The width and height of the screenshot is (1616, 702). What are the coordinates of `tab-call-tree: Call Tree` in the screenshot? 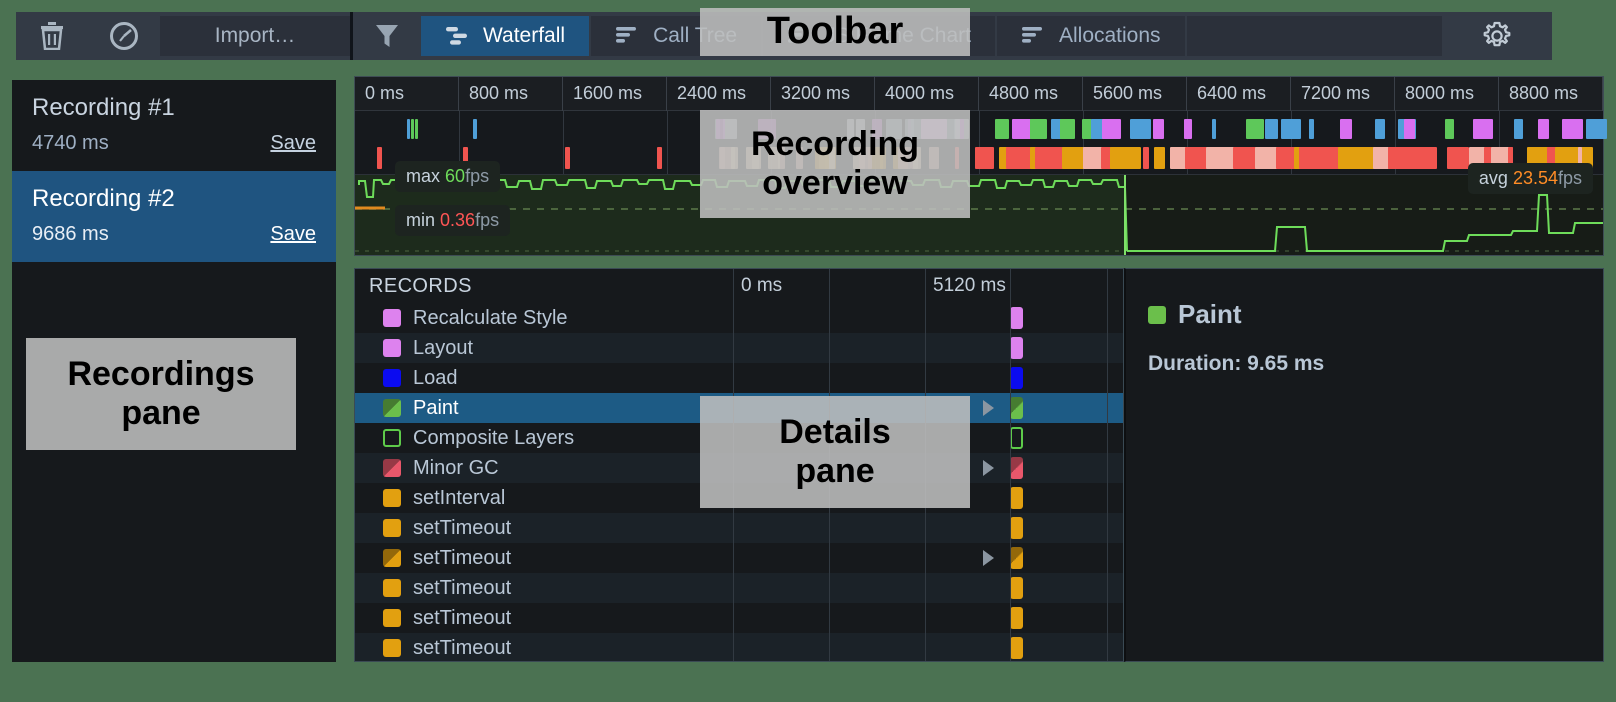 It's located at (677, 36).